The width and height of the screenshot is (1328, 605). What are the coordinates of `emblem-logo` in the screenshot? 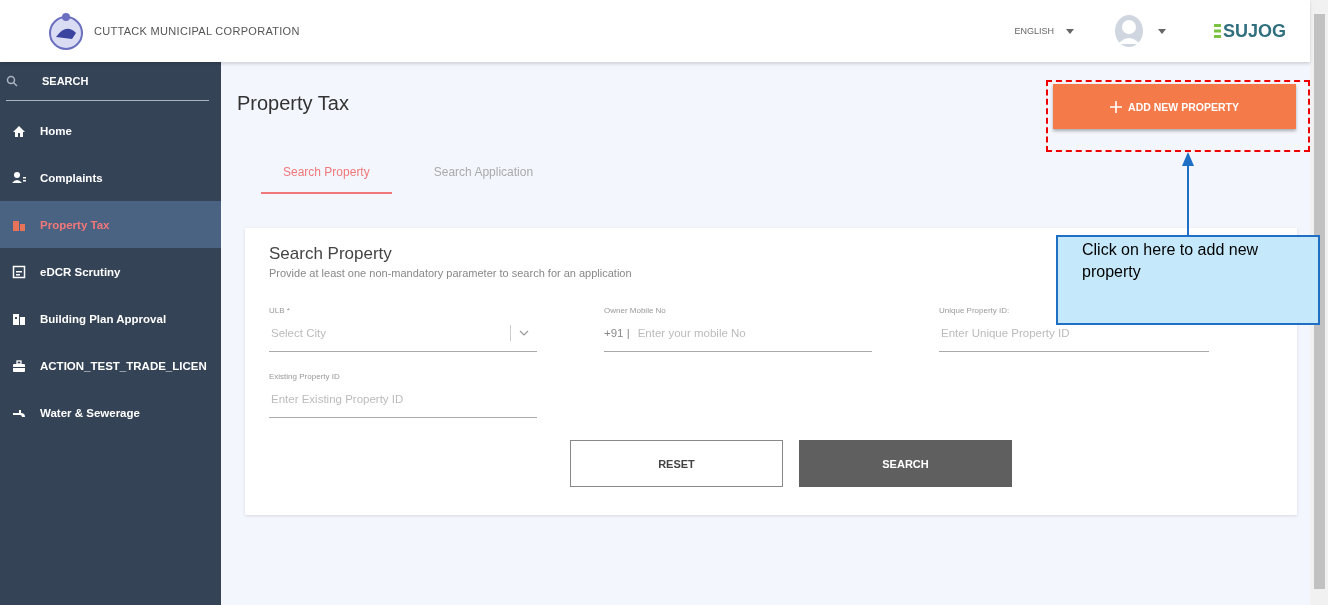 It's located at (66, 31).